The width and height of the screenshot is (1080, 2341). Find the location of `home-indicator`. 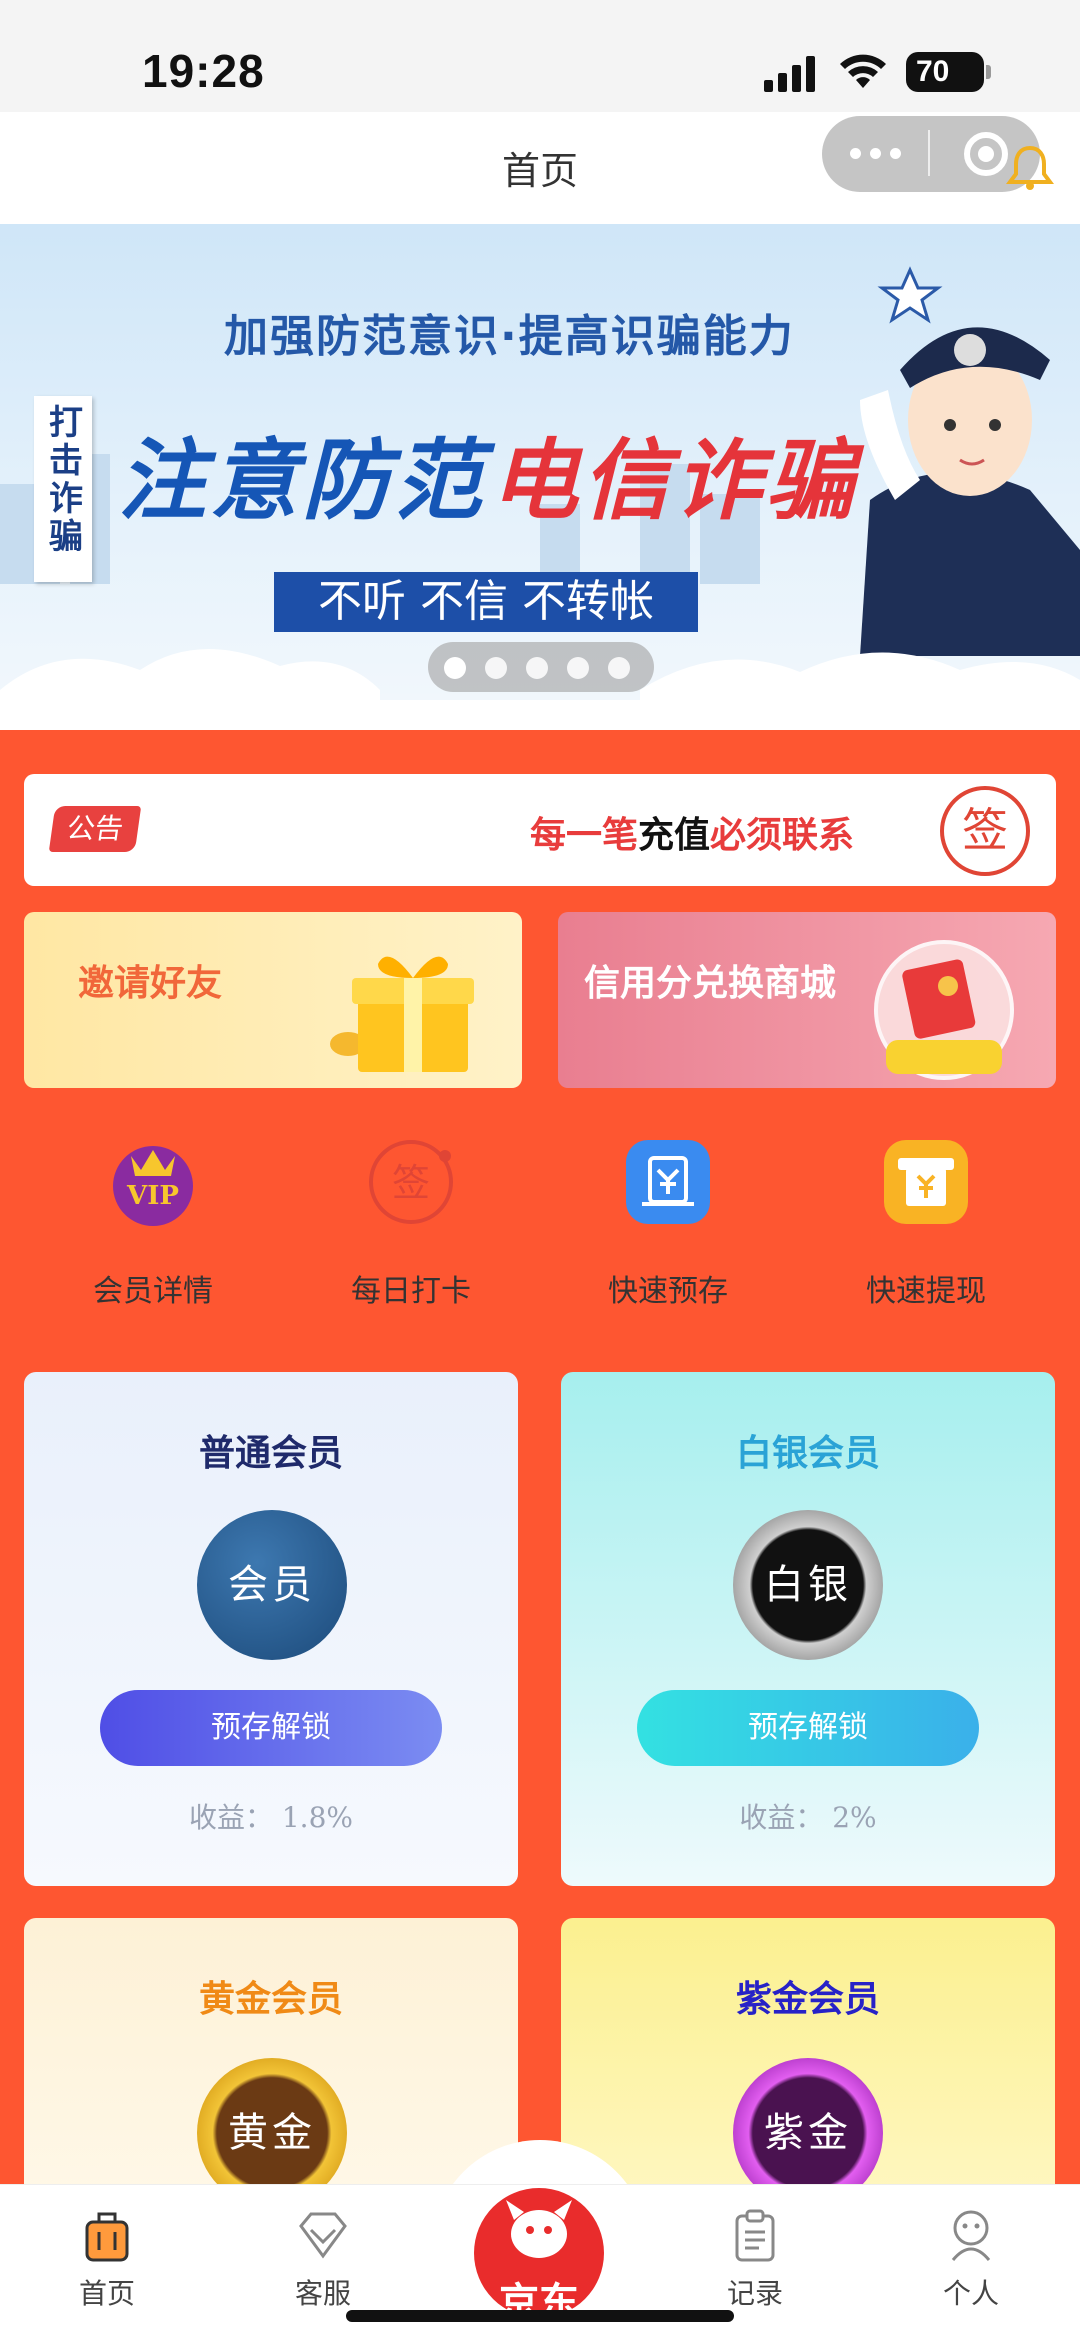

home-indicator is located at coordinates (540, 2316).